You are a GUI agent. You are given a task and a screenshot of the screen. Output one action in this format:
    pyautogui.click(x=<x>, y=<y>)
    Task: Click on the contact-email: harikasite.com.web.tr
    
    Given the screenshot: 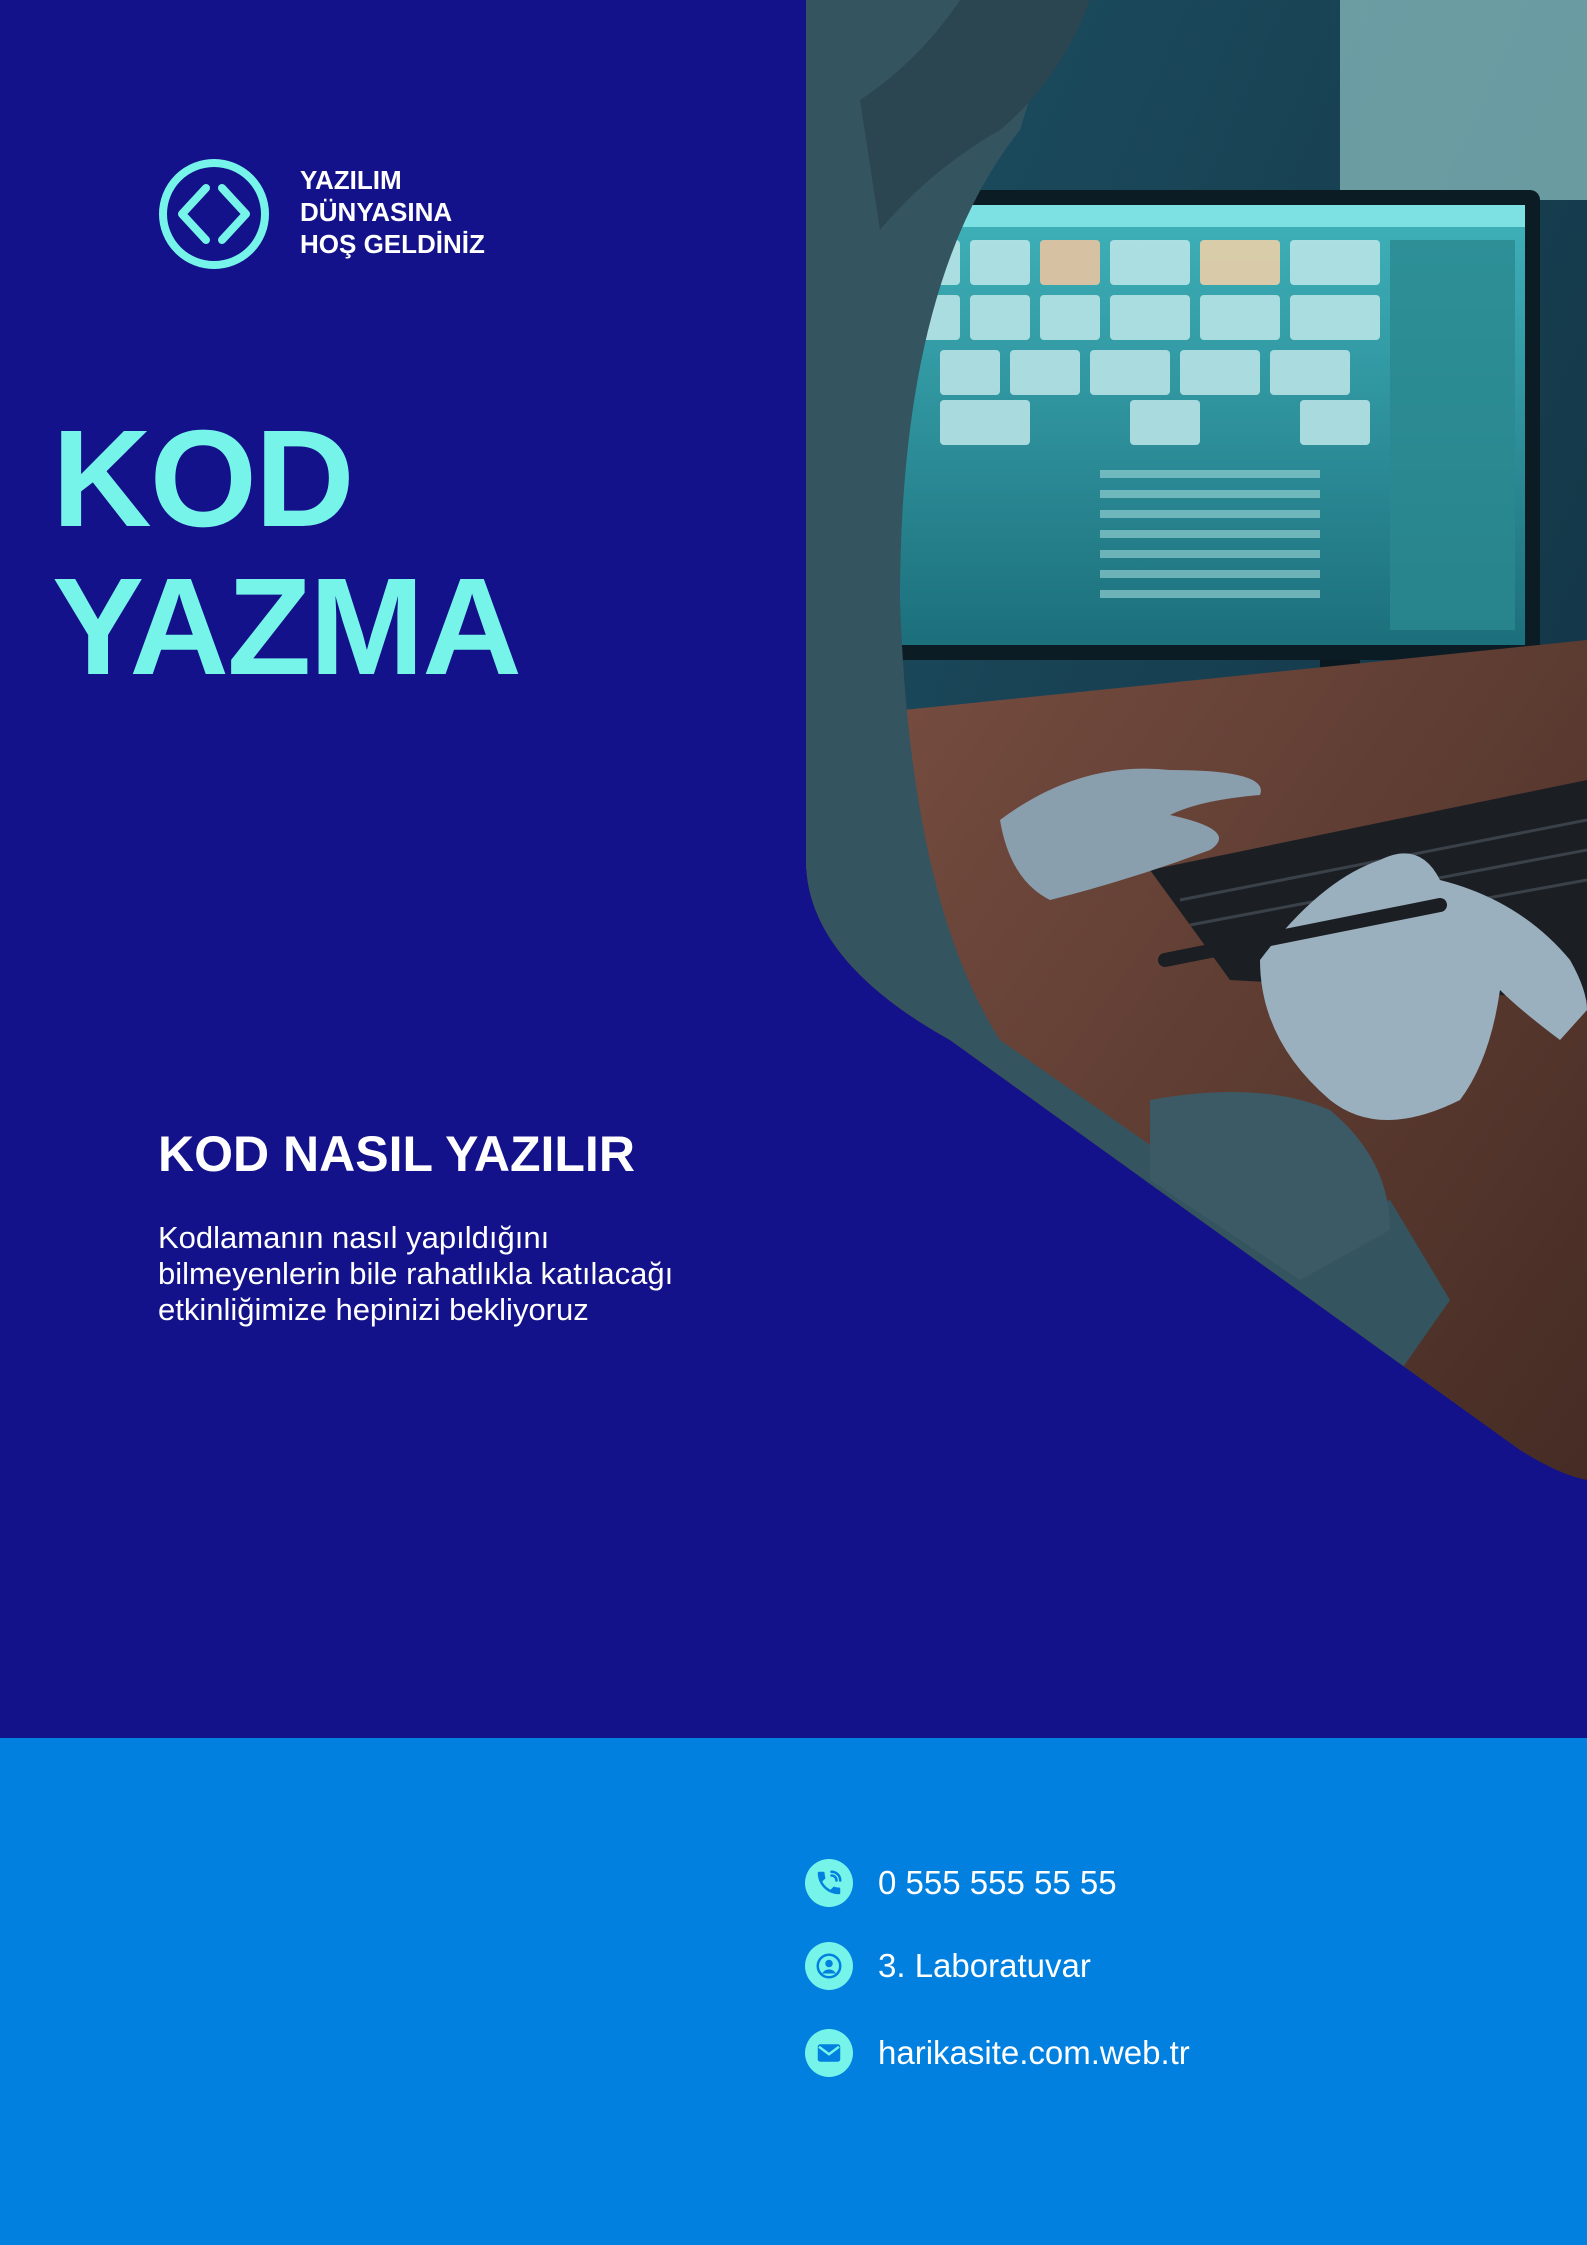 What is the action you would take?
    pyautogui.click(x=997, y=2053)
    